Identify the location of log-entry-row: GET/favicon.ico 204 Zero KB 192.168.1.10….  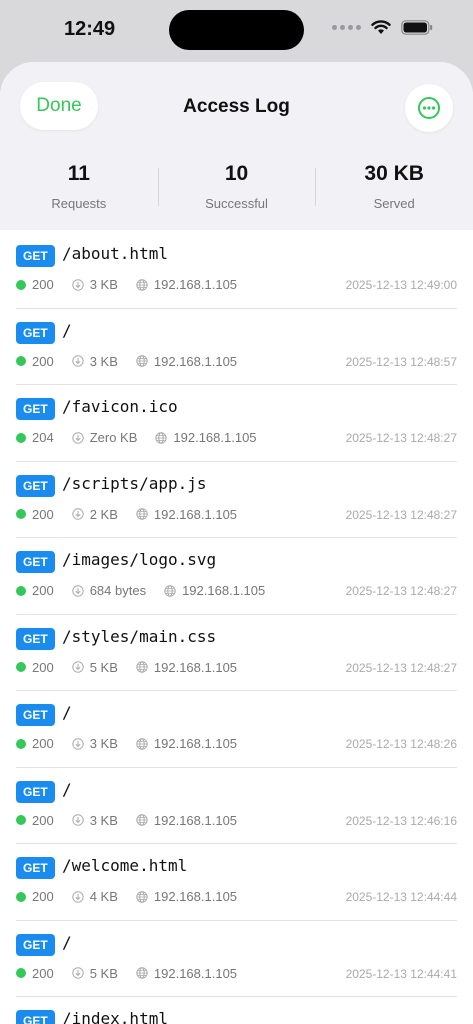
(236, 423).